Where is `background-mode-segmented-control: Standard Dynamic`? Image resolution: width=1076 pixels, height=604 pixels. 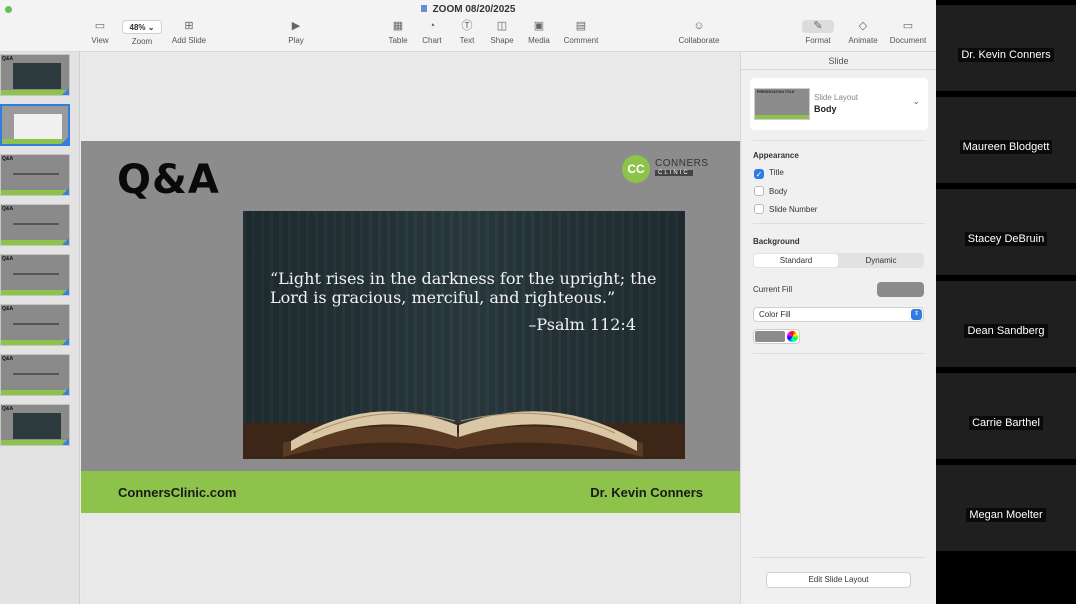 background-mode-segmented-control: Standard Dynamic is located at coordinates (838, 260).